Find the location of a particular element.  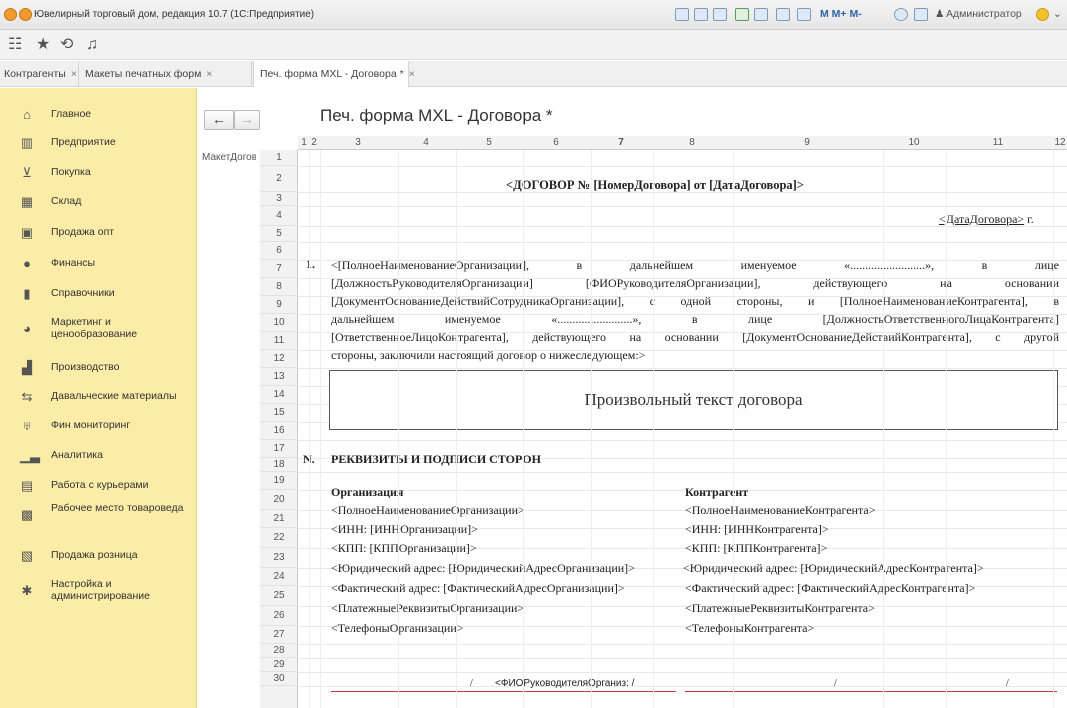

calculator-icon is located at coordinates (783, 14).